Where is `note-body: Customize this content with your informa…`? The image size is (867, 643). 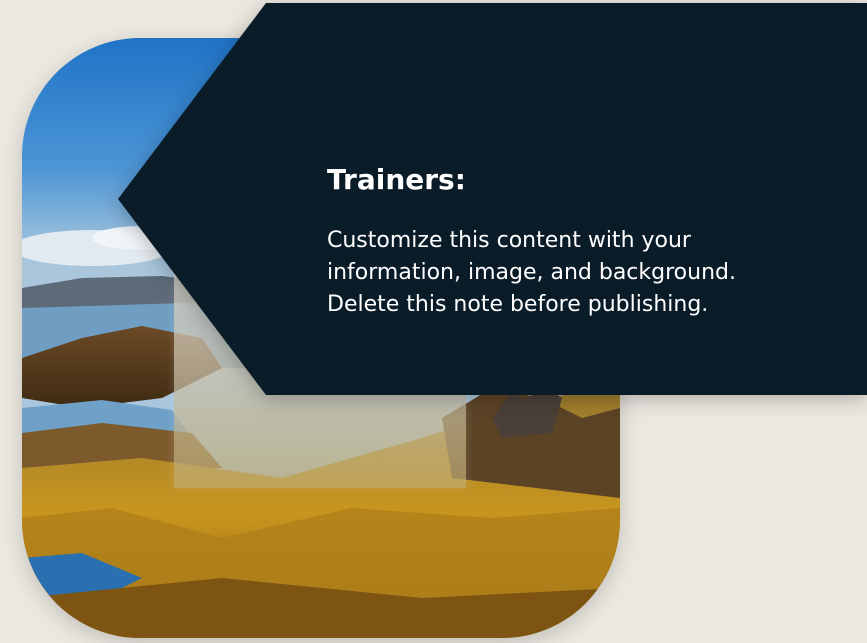
note-body: Customize this content with your informa… is located at coordinates (587, 273).